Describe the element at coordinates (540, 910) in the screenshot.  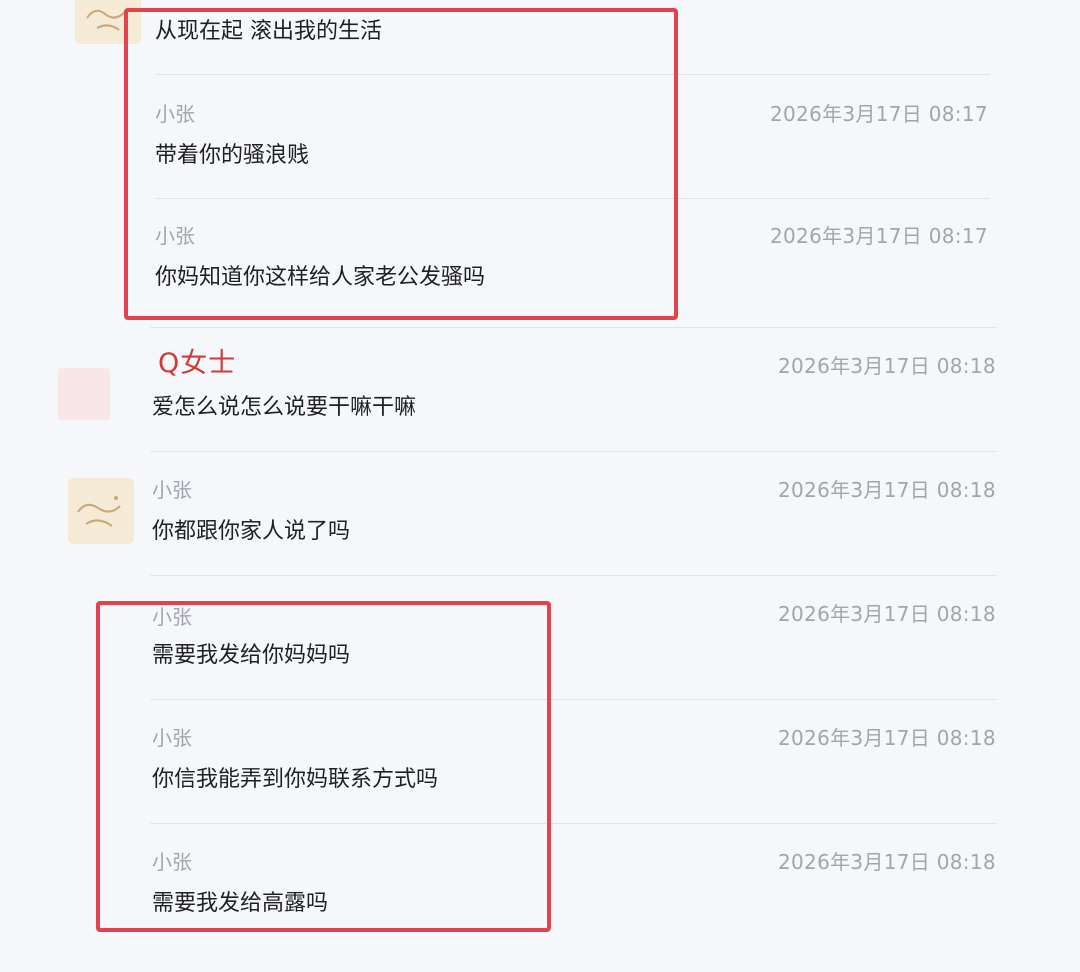
I see `chat-message: 小张 2026年3月17日 08:18 需要我发给高露吗` at that location.